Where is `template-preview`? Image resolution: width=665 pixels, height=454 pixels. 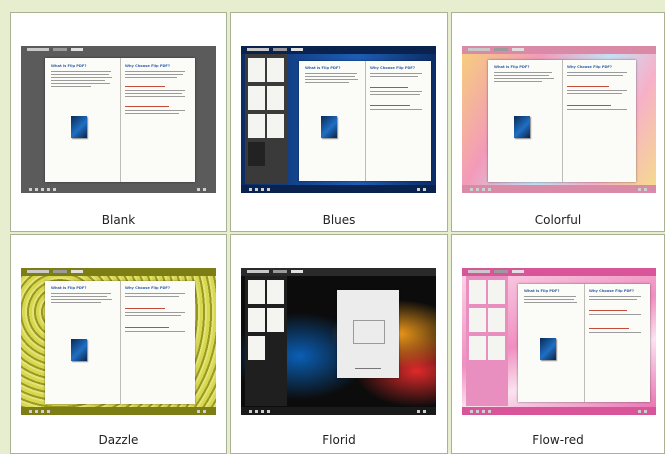 template-preview is located at coordinates (338, 341).